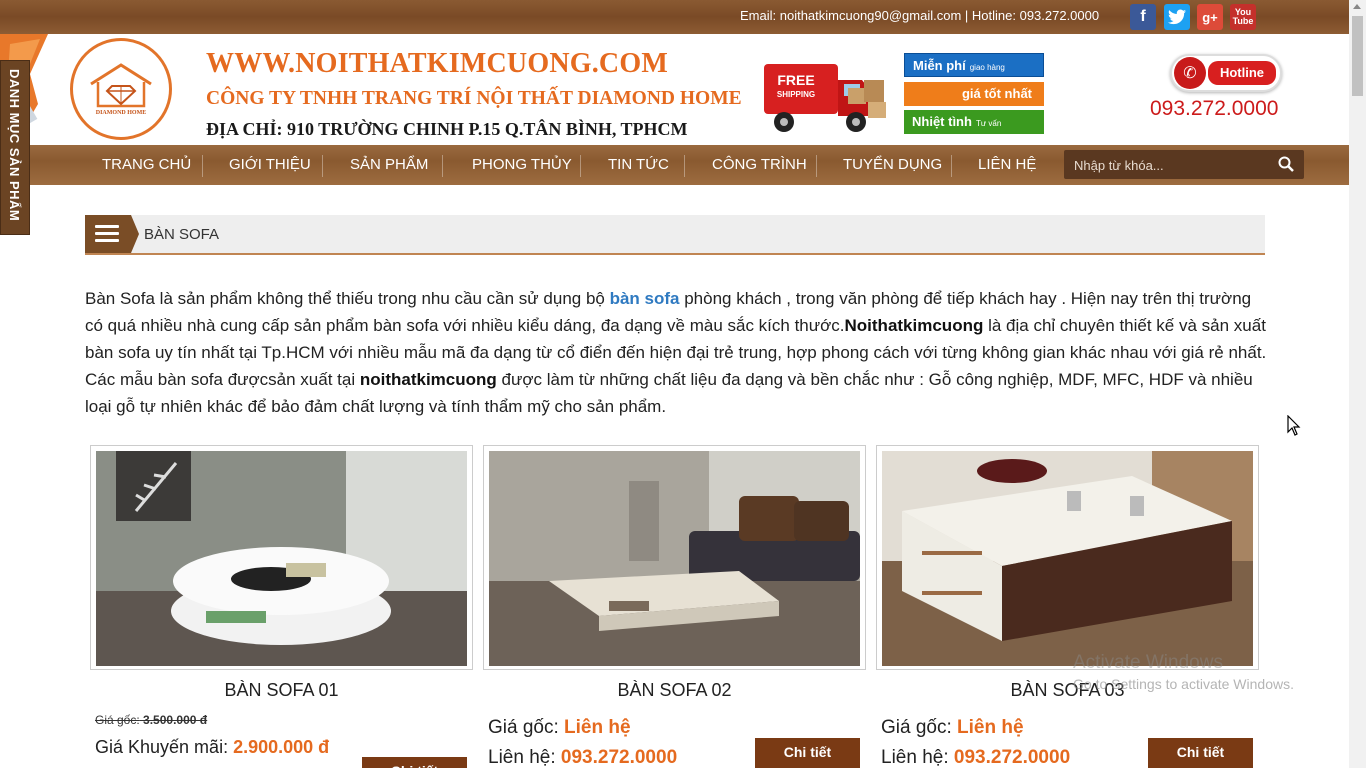 The width and height of the screenshot is (1366, 768). I want to click on nav-feng-shui: PHONG THỦY, so click(522, 165).